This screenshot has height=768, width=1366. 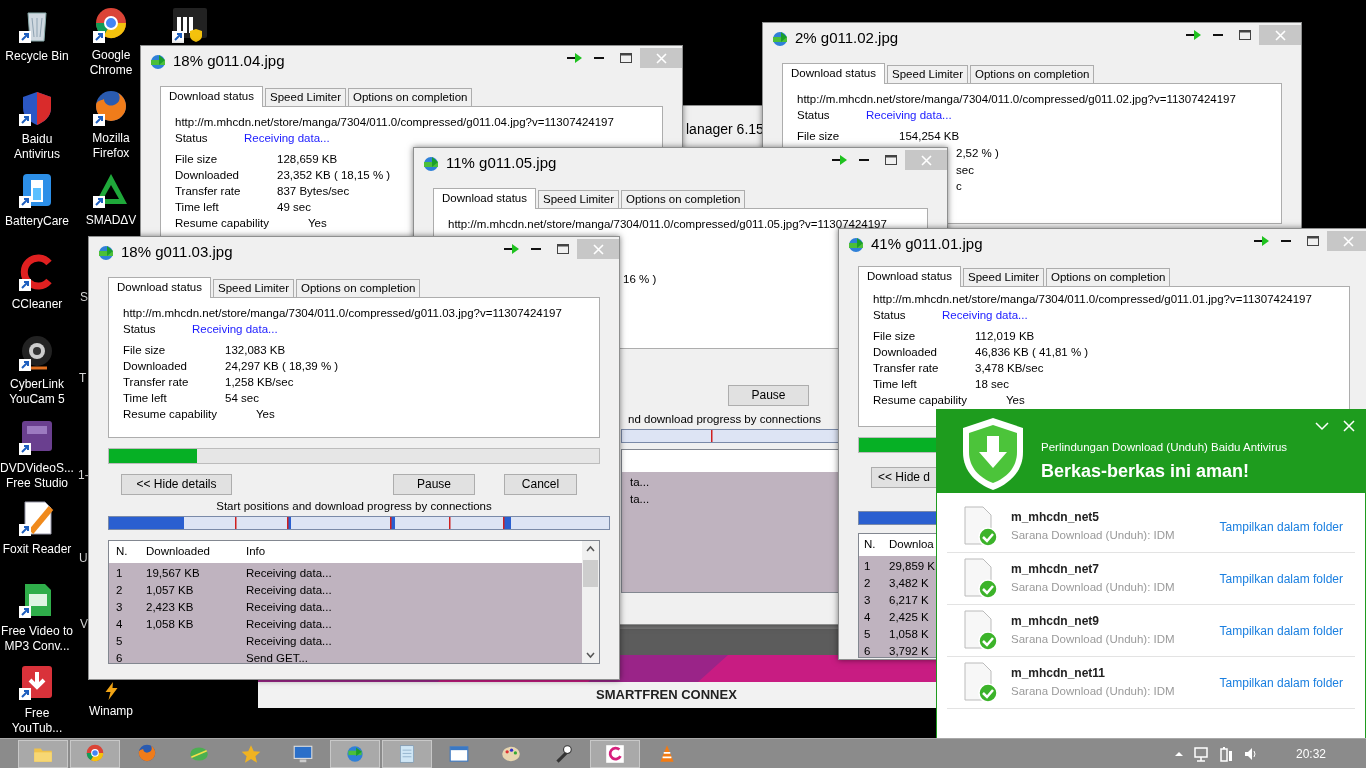 What do you see at coordinates (867, 583) in the screenshot?
I see `table-cell-text: 2` at bounding box center [867, 583].